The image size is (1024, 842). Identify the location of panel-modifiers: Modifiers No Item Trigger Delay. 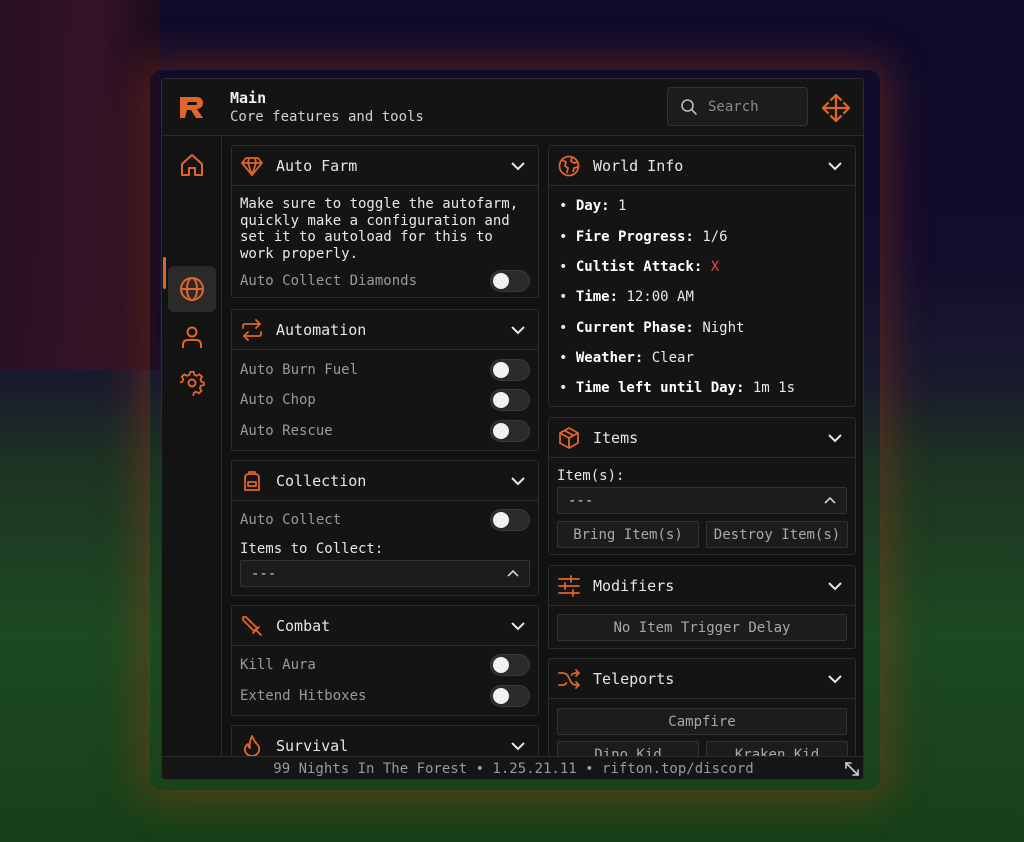
(702, 607).